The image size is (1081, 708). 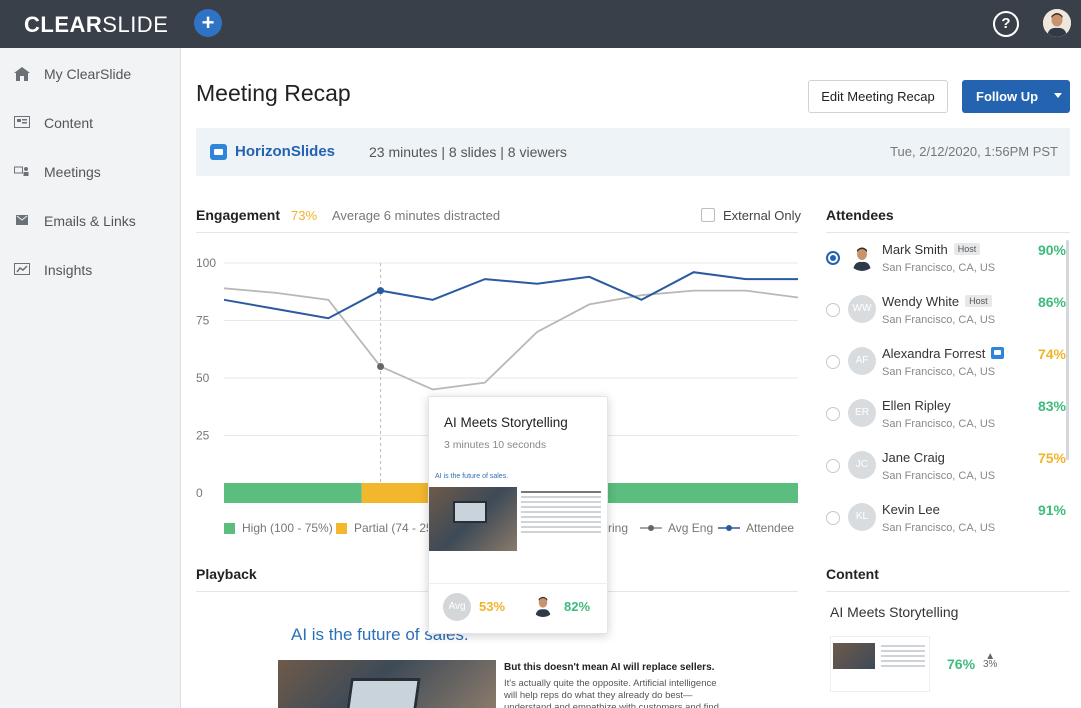 I want to click on presentation-icon, so click(x=218, y=152).